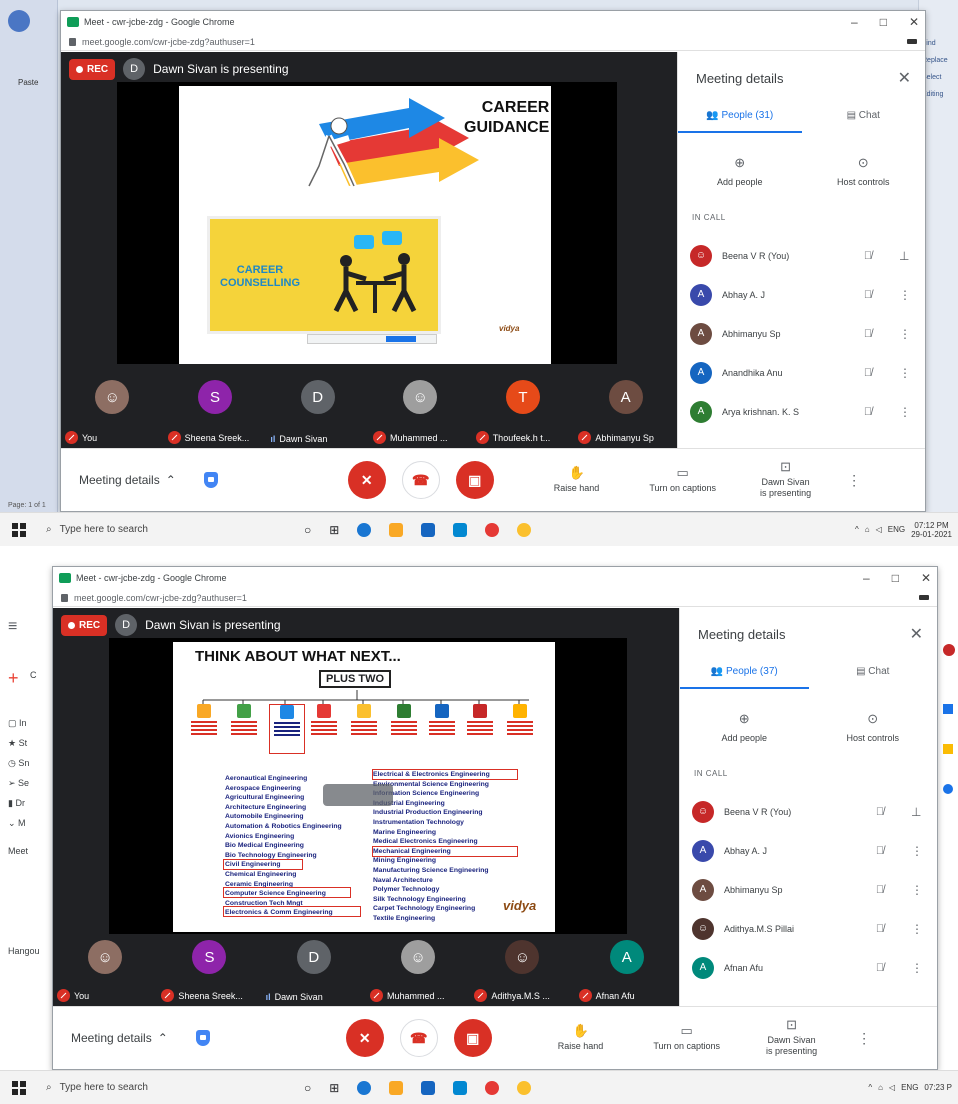  Describe the element at coordinates (938, 43) in the screenshot. I see `find-label: Find` at that location.